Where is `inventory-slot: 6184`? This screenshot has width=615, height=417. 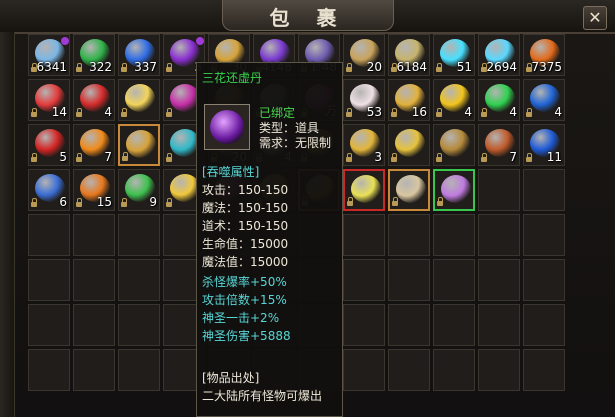 inventory-slot: 6184 is located at coordinates (409, 55).